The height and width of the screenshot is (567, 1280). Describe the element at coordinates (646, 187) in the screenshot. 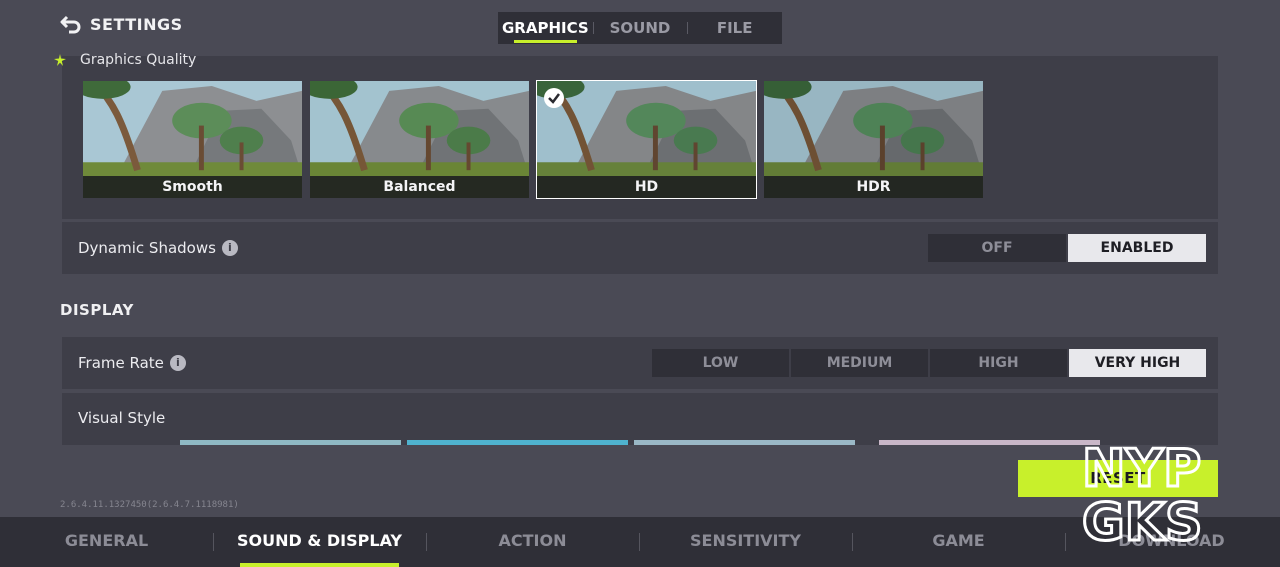

I see `quality-label-hd: HD` at that location.